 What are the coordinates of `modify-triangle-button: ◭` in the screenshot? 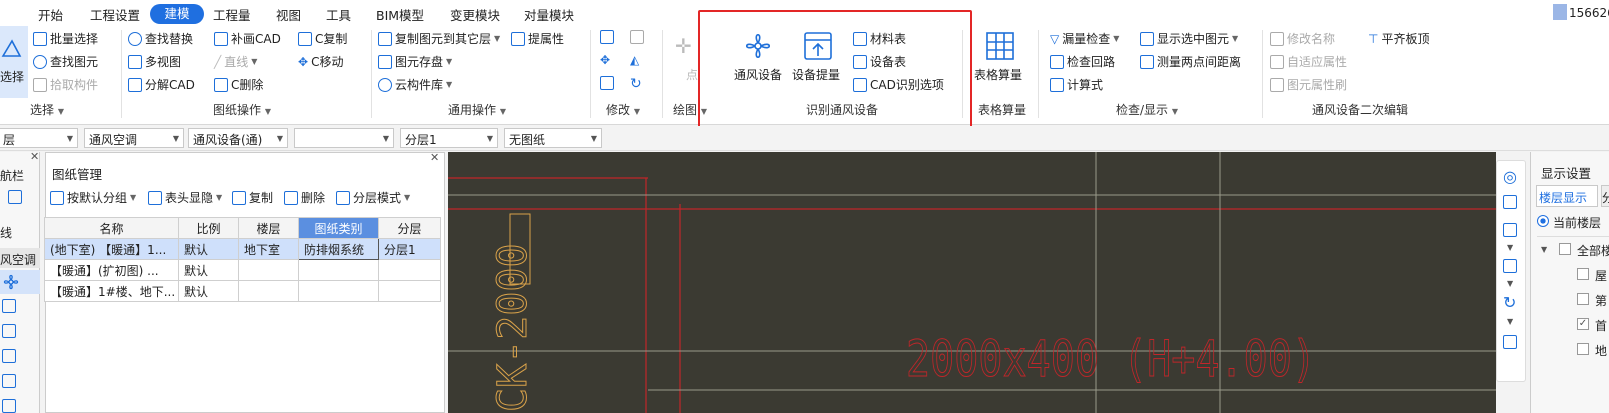 It's located at (634, 60).